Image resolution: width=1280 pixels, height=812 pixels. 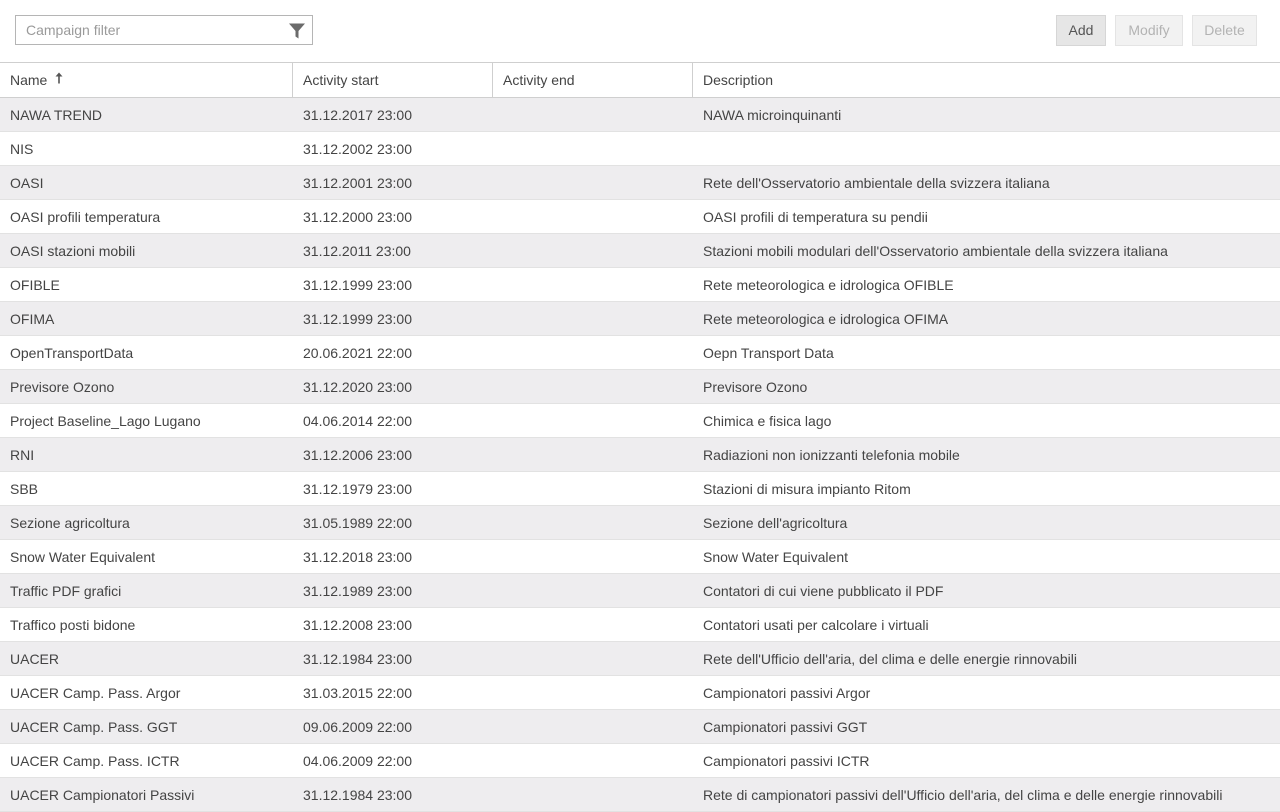 What do you see at coordinates (95, 693) in the screenshot?
I see `cell-name: UACER Camp. Pass. Argor` at bounding box center [95, 693].